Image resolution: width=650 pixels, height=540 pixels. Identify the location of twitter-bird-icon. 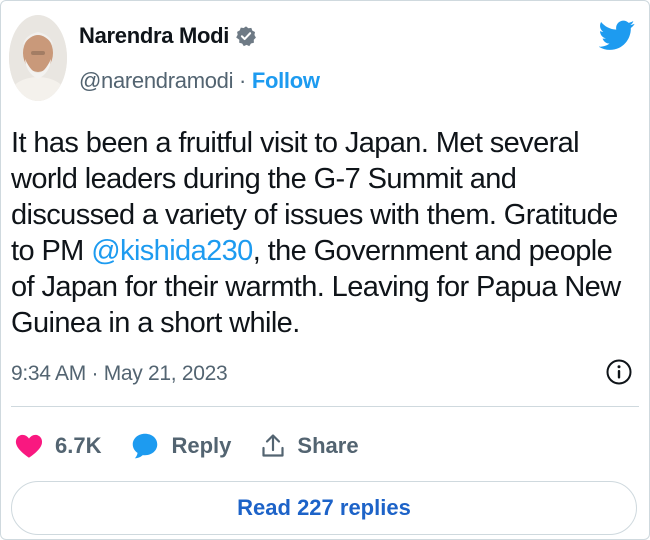
(617, 35).